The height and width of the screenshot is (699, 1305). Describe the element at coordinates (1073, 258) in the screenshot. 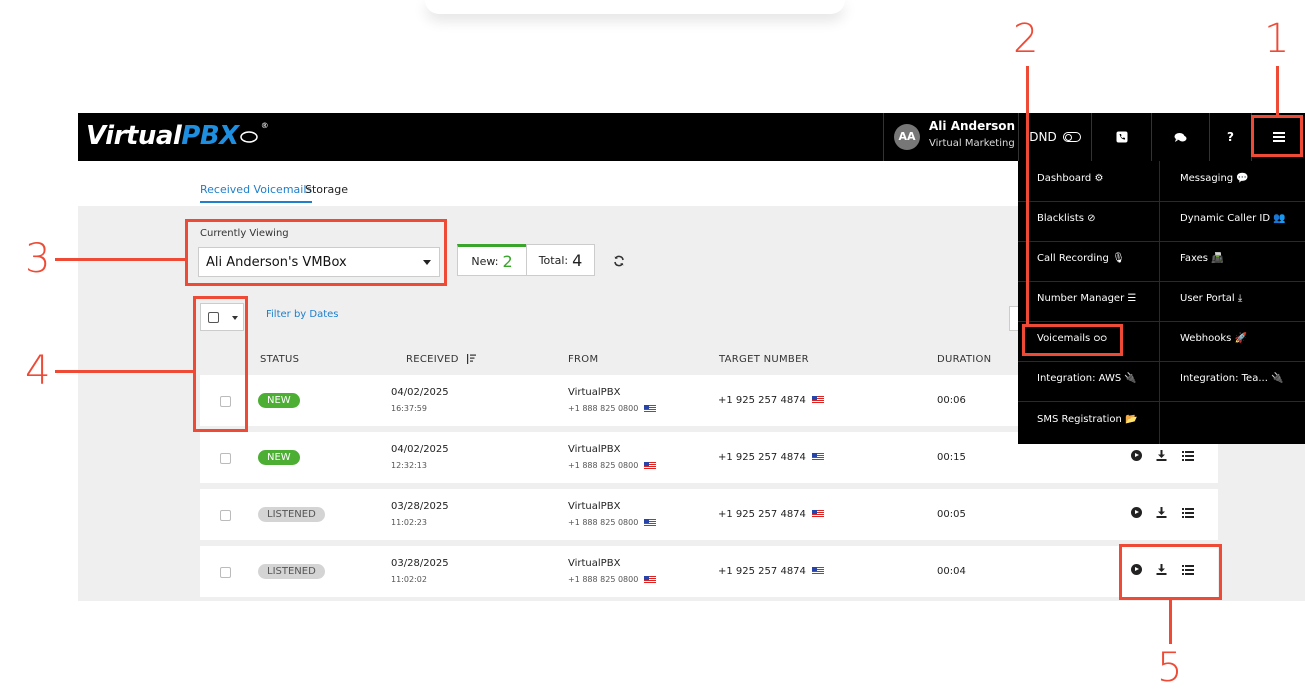

I see `menu-item-label: Call Recording` at that location.